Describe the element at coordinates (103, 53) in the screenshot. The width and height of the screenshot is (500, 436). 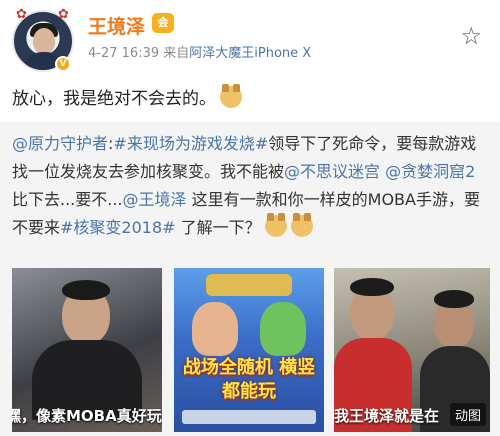
I see `post-date: 4-27` at that location.